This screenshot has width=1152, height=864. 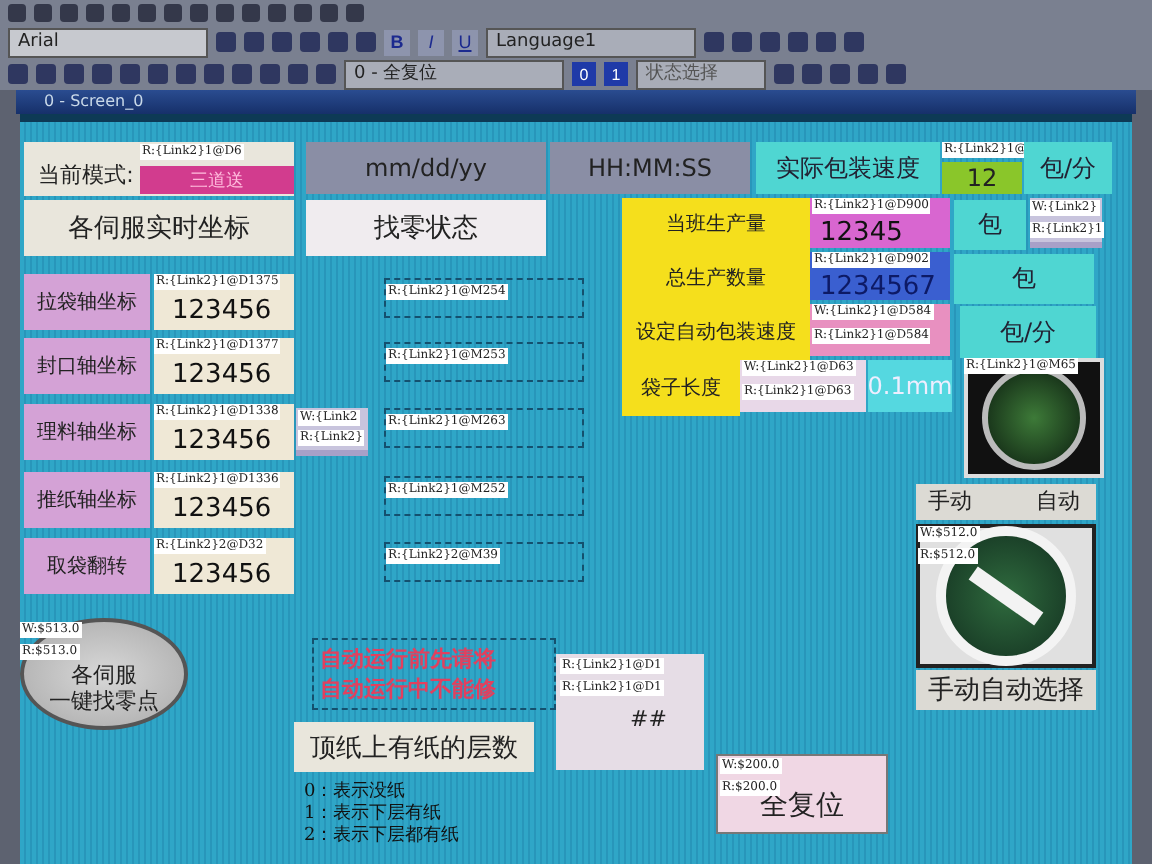 What do you see at coordinates (716, 278) in the screenshot?
I see `production-label: 总生产数量` at bounding box center [716, 278].